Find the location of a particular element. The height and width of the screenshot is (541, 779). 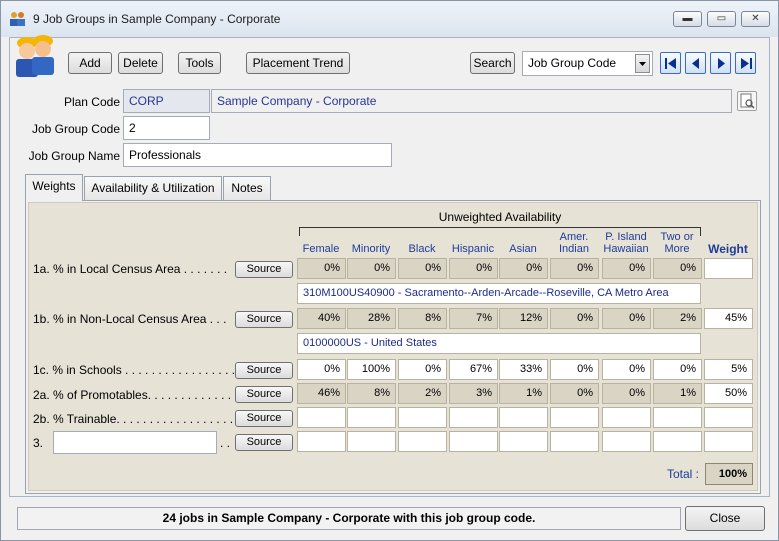

search-button: Search is located at coordinates (492, 63).